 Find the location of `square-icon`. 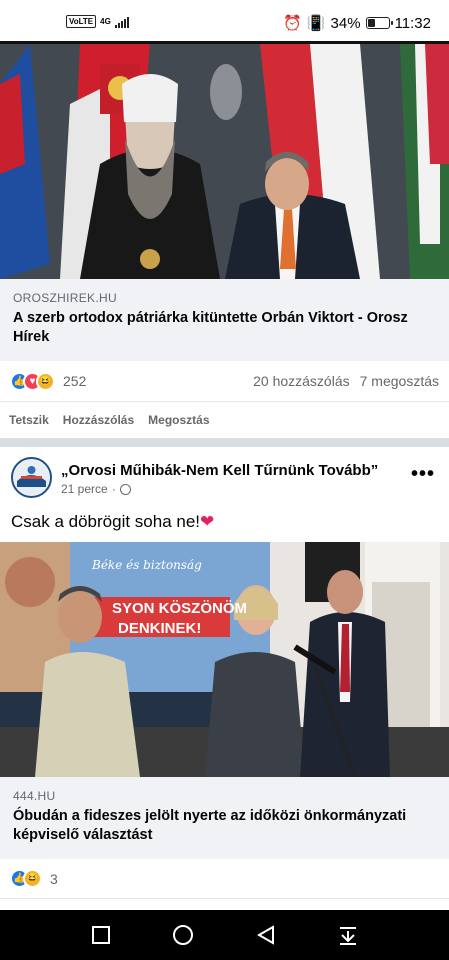

square-icon is located at coordinates (101, 935).